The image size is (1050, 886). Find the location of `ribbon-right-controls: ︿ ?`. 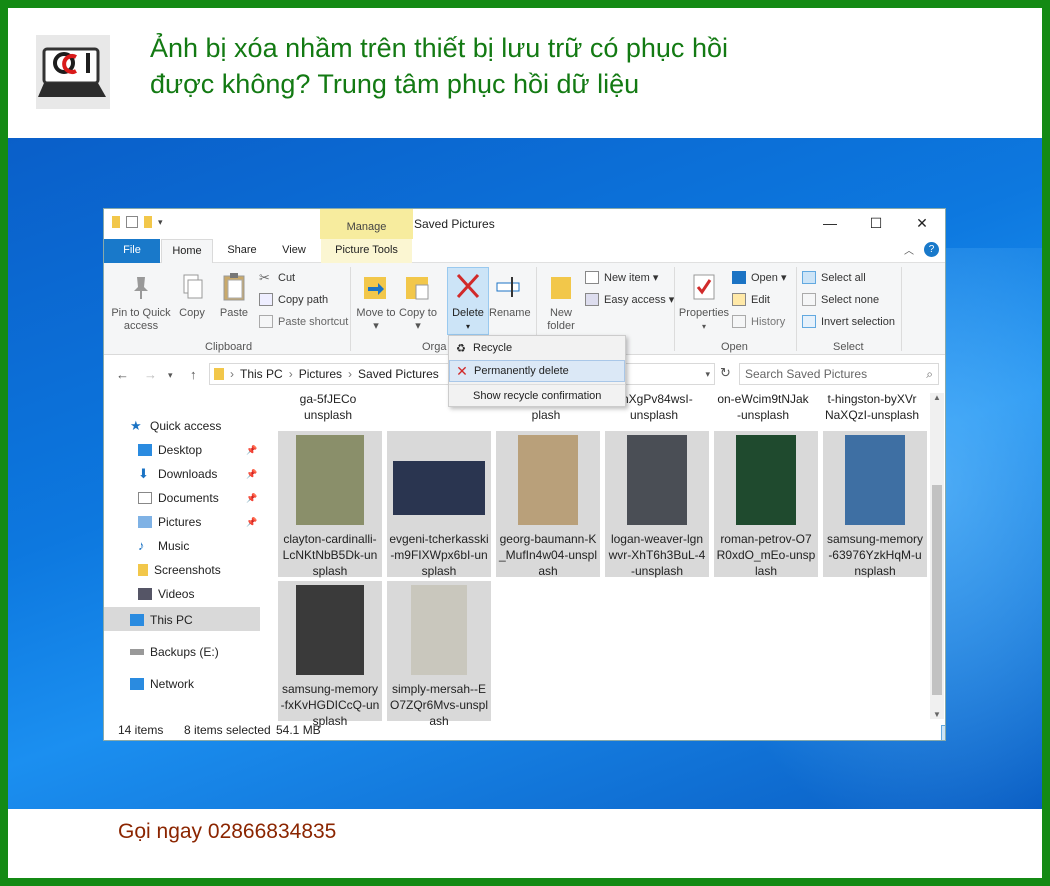

ribbon-right-controls: ︿ ? is located at coordinates (921, 249).